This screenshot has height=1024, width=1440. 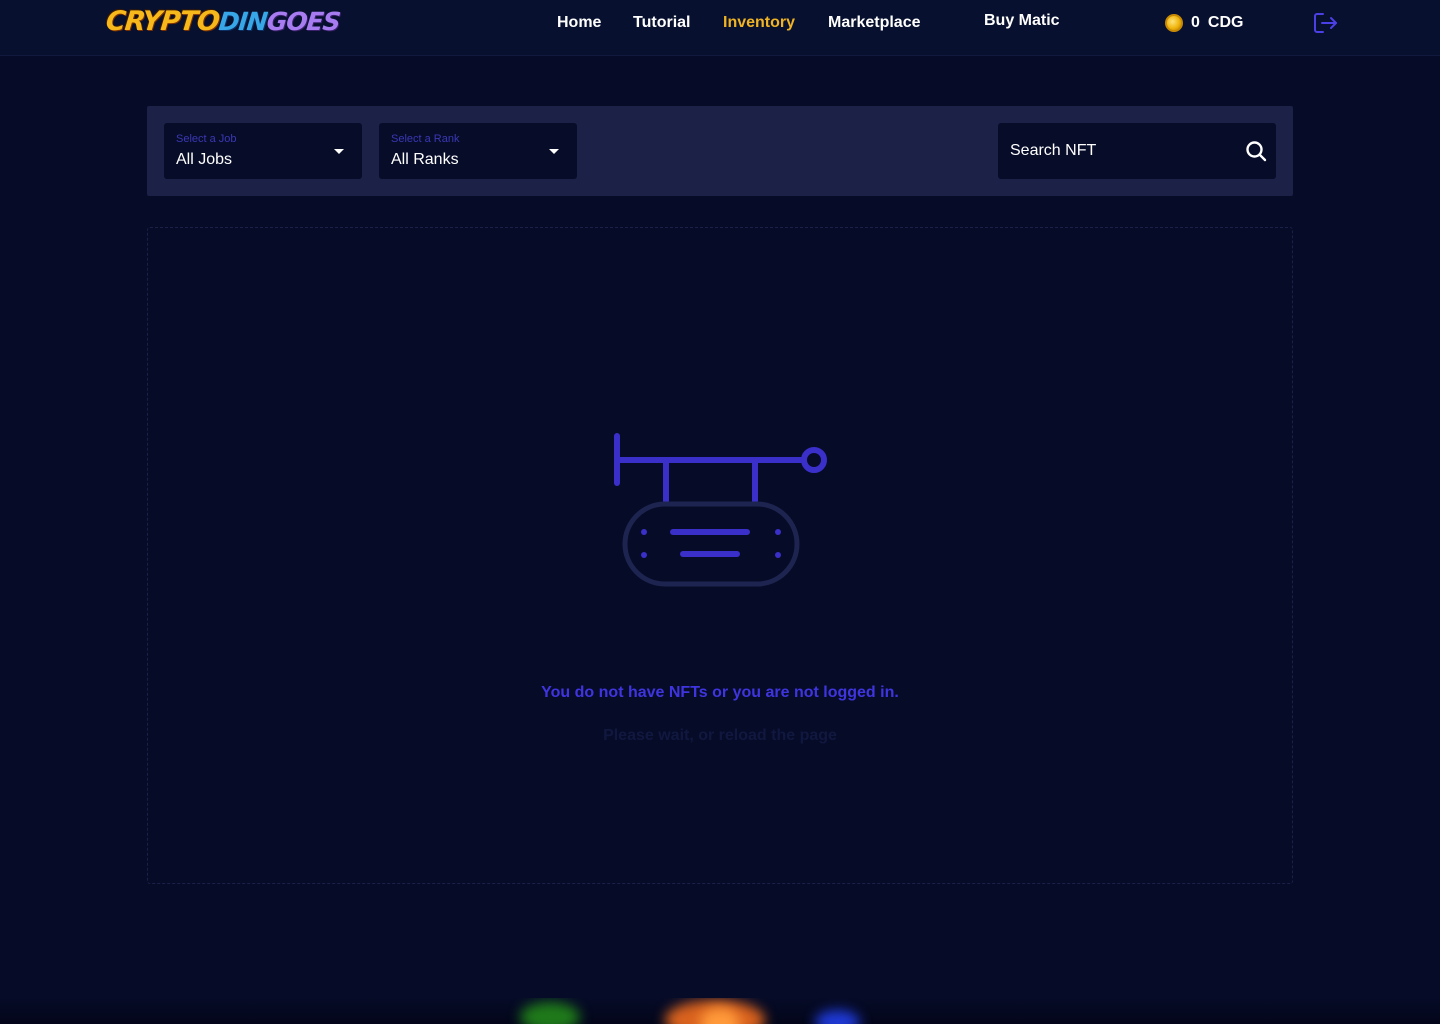 I want to click on search-box, so click(x=1137, y=151).